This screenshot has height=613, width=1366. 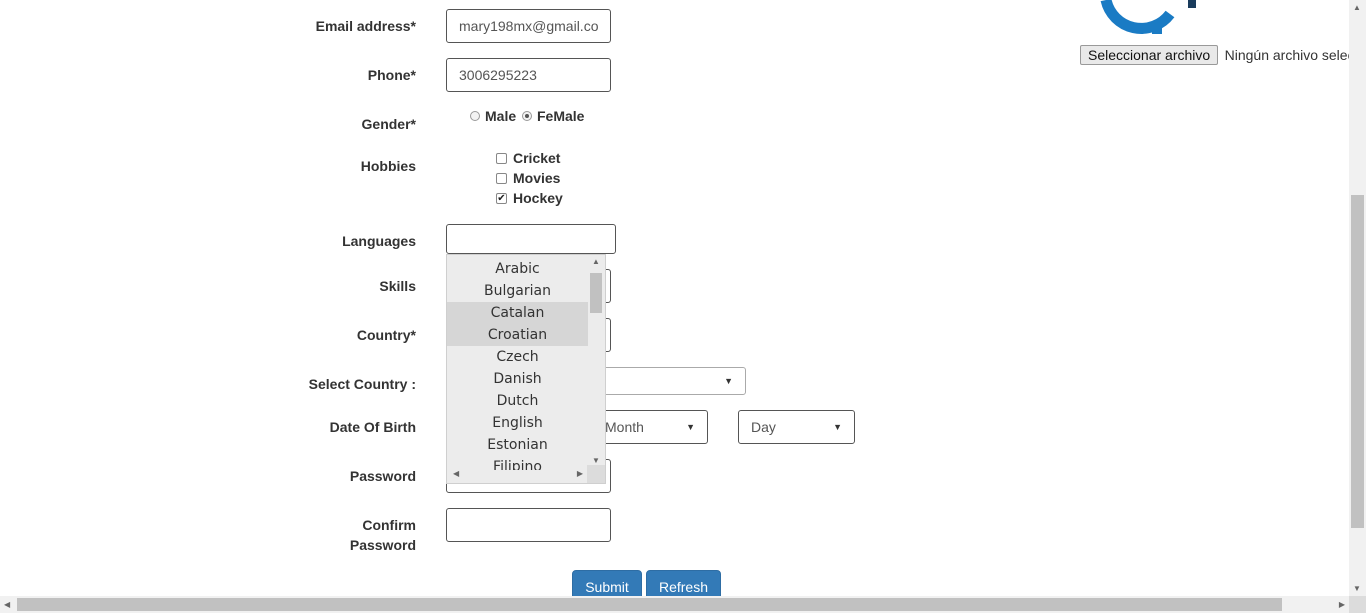 What do you see at coordinates (517, 335) in the screenshot?
I see `list-item: Croatian` at bounding box center [517, 335].